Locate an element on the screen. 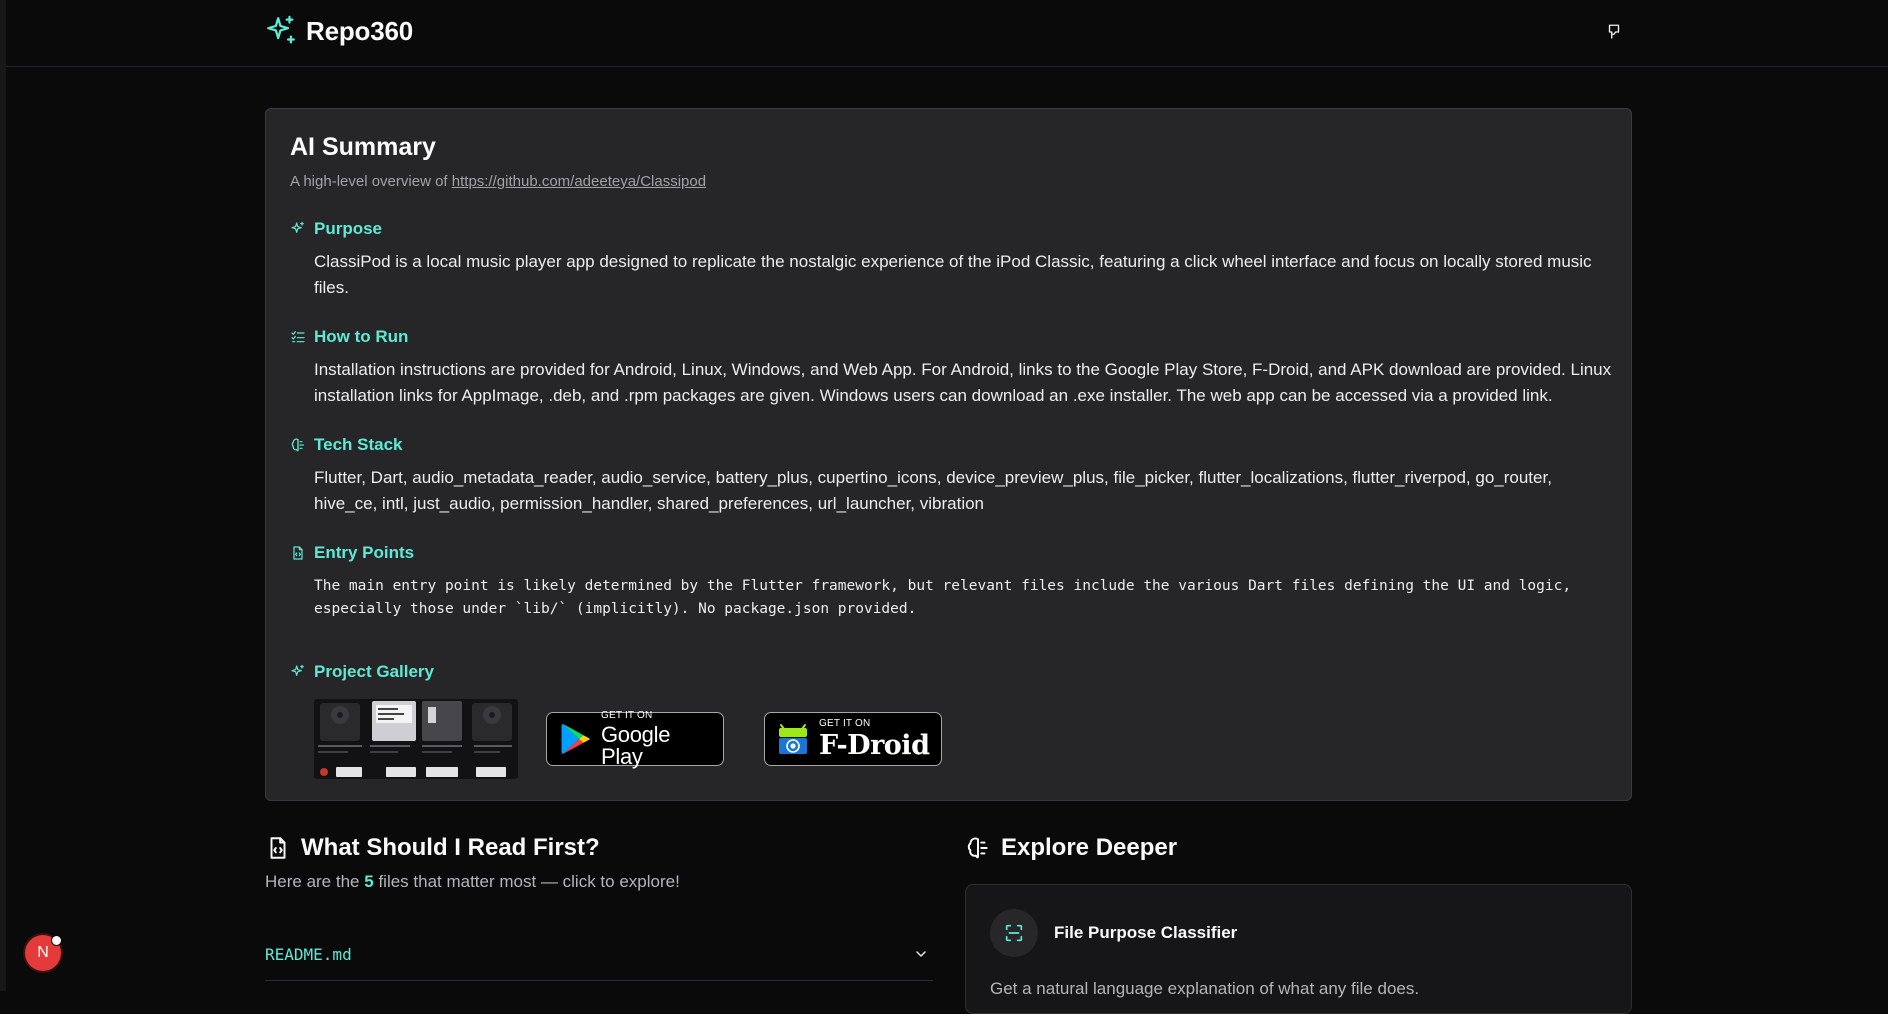 The height and width of the screenshot is (1014, 1888). brand-logo-link: Repo360 is located at coordinates (338, 31).